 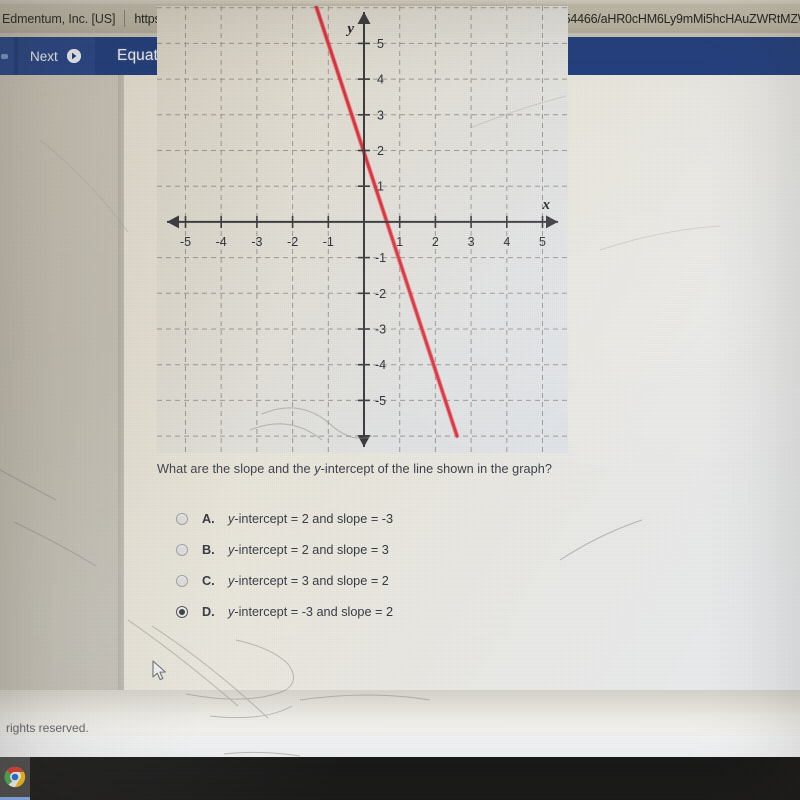 What do you see at coordinates (552, 222) in the screenshot?
I see `x-axis-right-arrow` at bounding box center [552, 222].